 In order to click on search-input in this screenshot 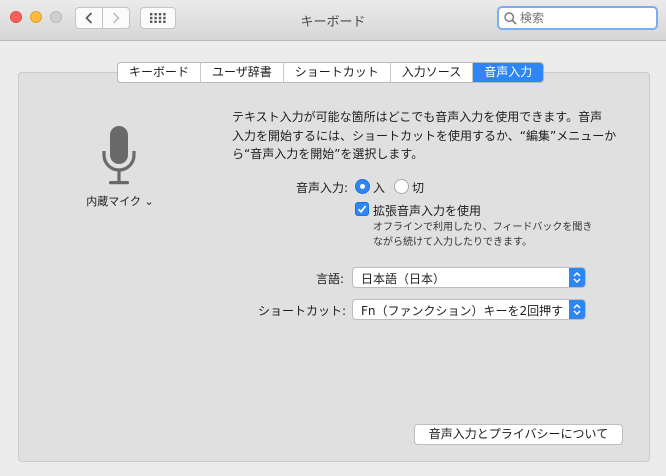, I will do `click(580, 18)`.